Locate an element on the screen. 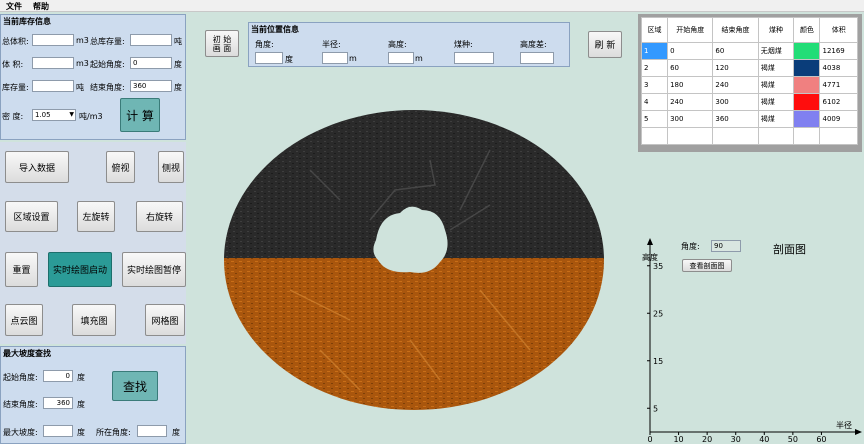  table-row: 5 300 360 褐煤 4009 is located at coordinates (749, 119).